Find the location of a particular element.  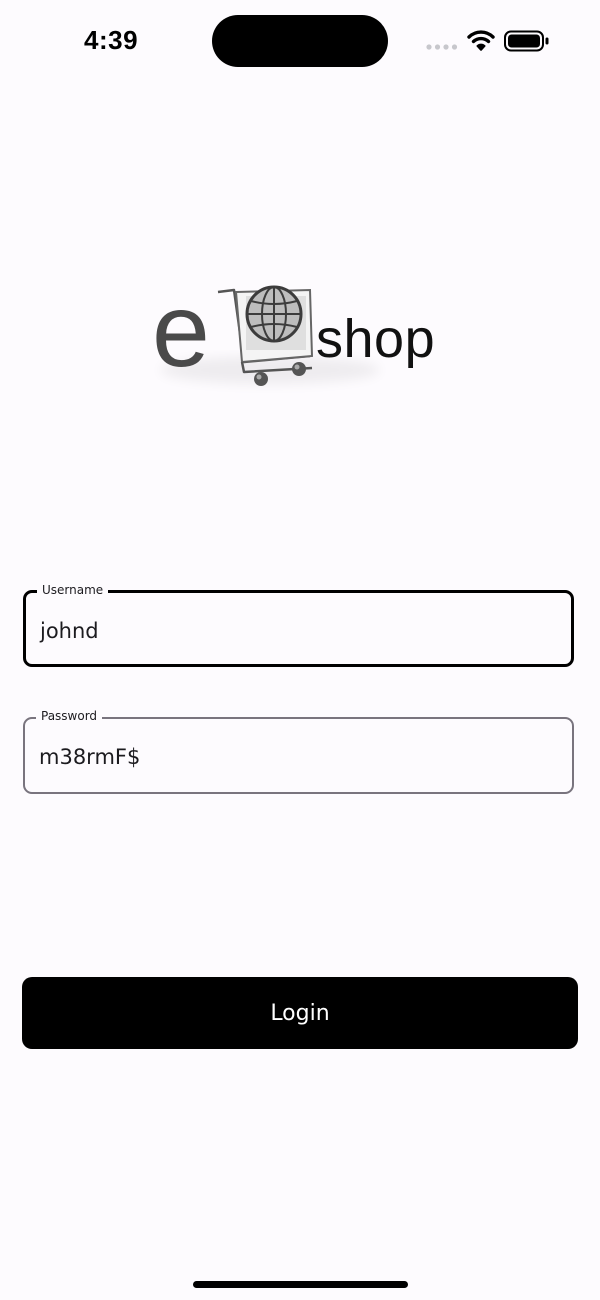

username-input: johnd is located at coordinates (69, 631).